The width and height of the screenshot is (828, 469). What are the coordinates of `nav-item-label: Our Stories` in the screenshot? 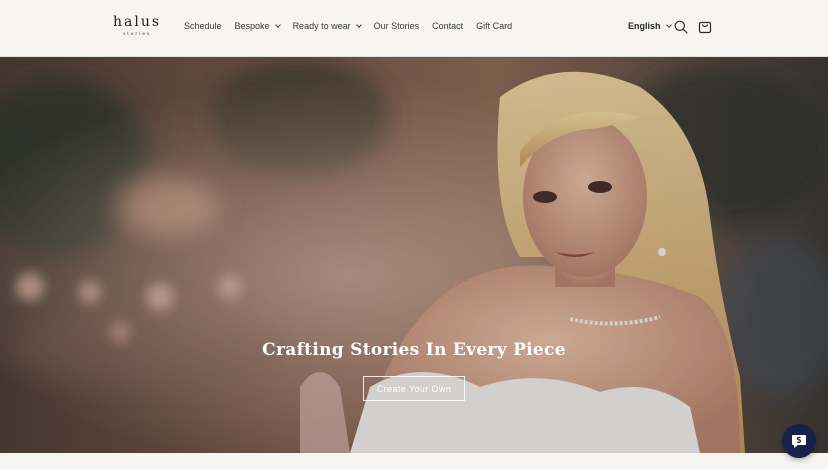 It's located at (396, 26).